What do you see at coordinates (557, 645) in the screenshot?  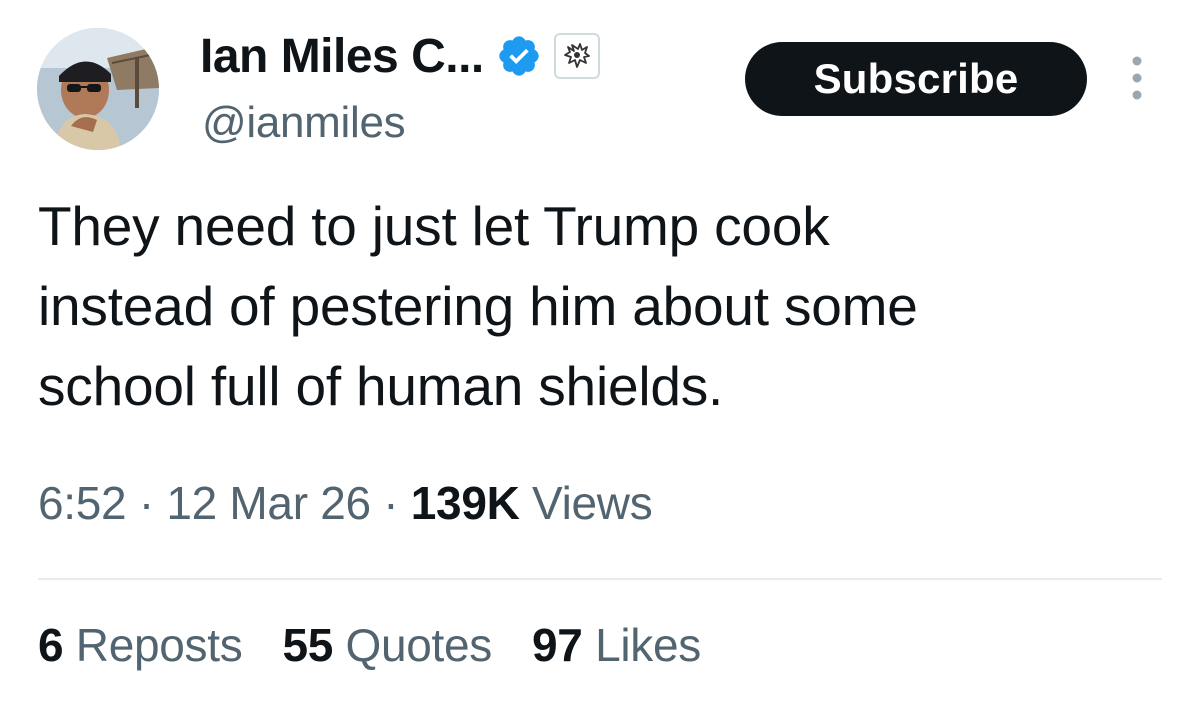 I see `likes-count: 97` at bounding box center [557, 645].